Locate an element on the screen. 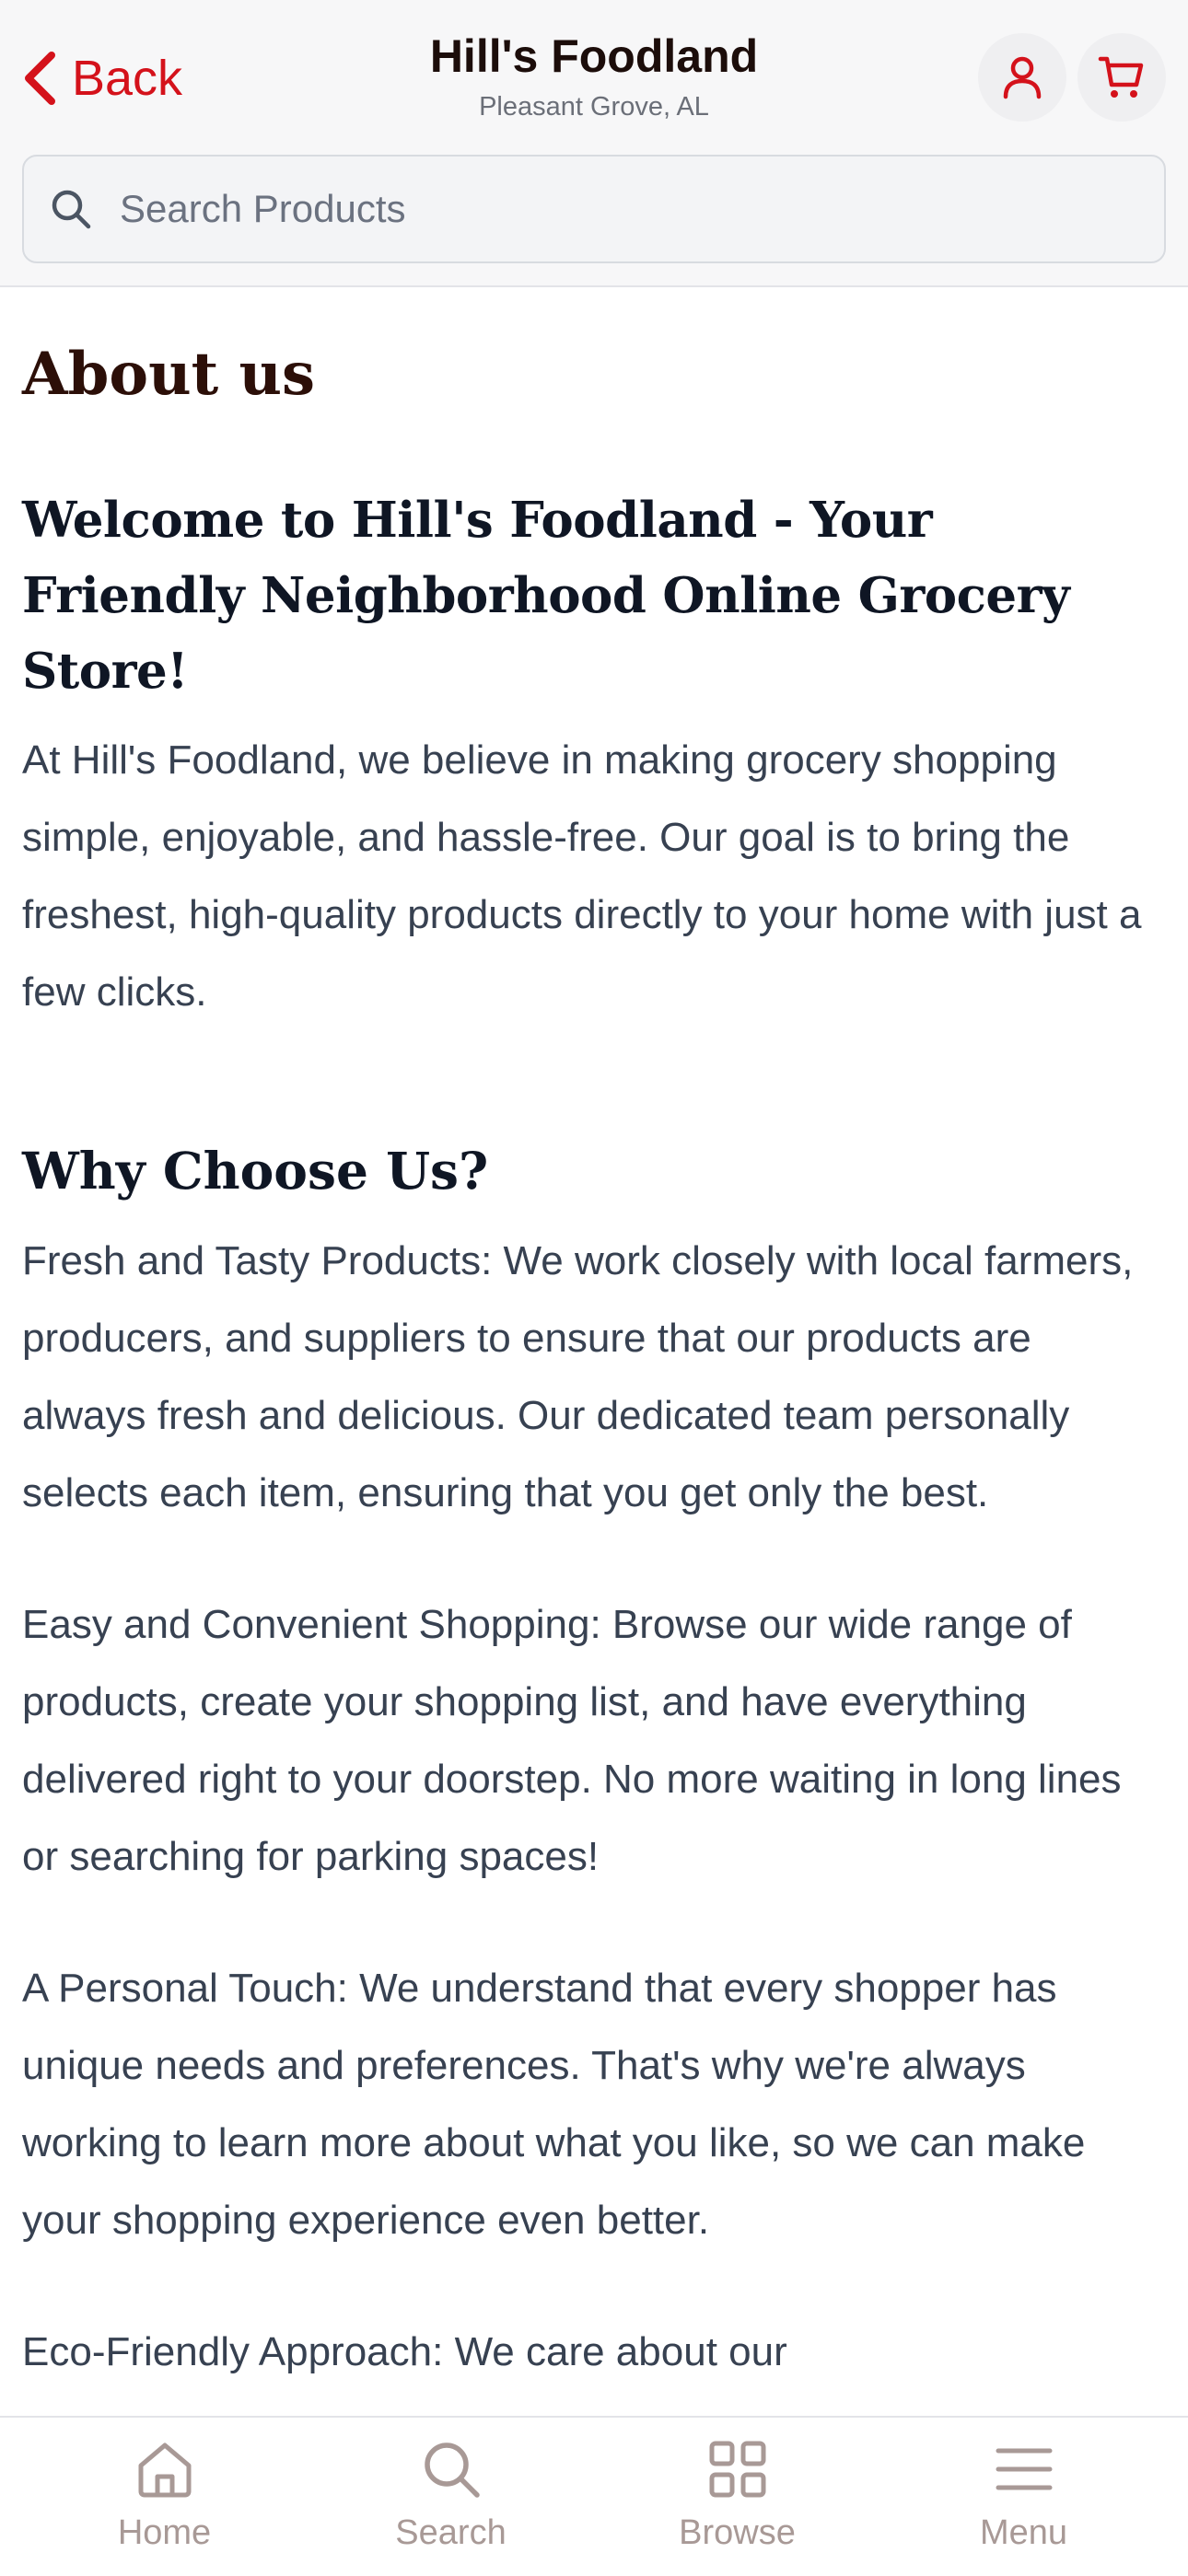  why-choose-heading: Why Choose Us? is located at coordinates (256, 1171).